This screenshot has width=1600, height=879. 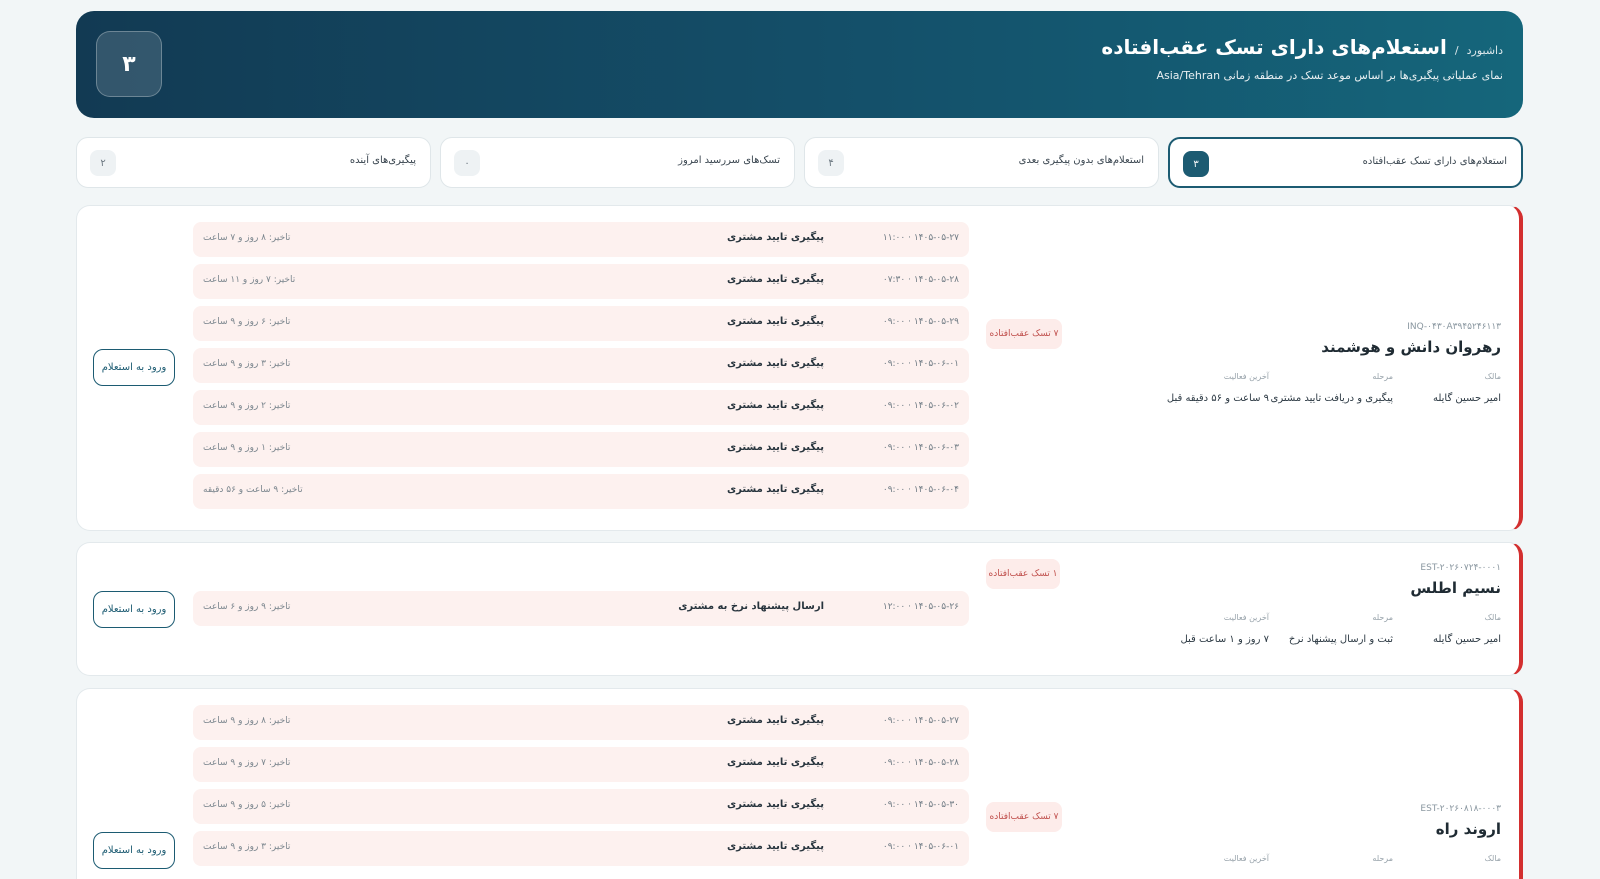 What do you see at coordinates (920, 238) in the screenshot?
I see `task-time: ۱۴۰۵-۰۵-۲۷ · ۱۱:۰۰` at bounding box center [920, 238].